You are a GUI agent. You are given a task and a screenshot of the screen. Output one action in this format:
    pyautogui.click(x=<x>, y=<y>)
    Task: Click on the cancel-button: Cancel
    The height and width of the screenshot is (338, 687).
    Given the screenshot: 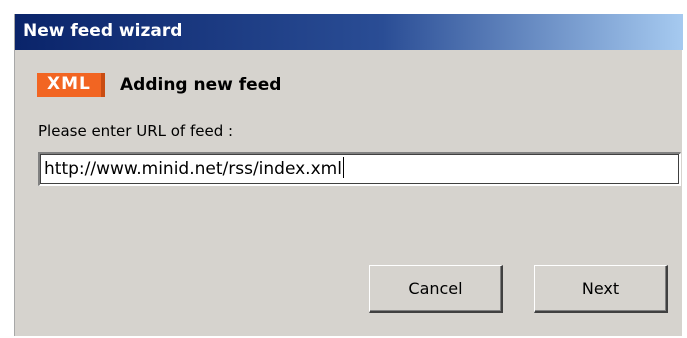 What is the action you would take?
    pyautogui.click(x=436, y=289)
    